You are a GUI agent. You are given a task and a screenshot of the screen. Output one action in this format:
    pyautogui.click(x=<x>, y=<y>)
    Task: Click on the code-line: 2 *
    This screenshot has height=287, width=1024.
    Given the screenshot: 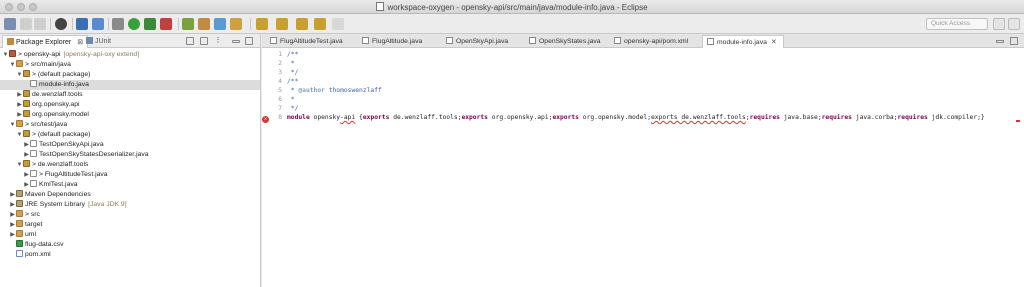 What is the action you would take?
    pyautogui.click(x=643, y=63)
    